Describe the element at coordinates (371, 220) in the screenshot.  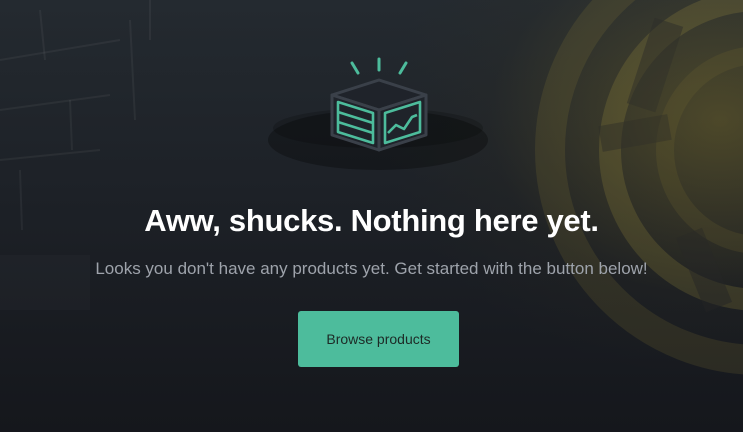
I see `page-title: Aww, shucks. Nothing here yet.` at that location.